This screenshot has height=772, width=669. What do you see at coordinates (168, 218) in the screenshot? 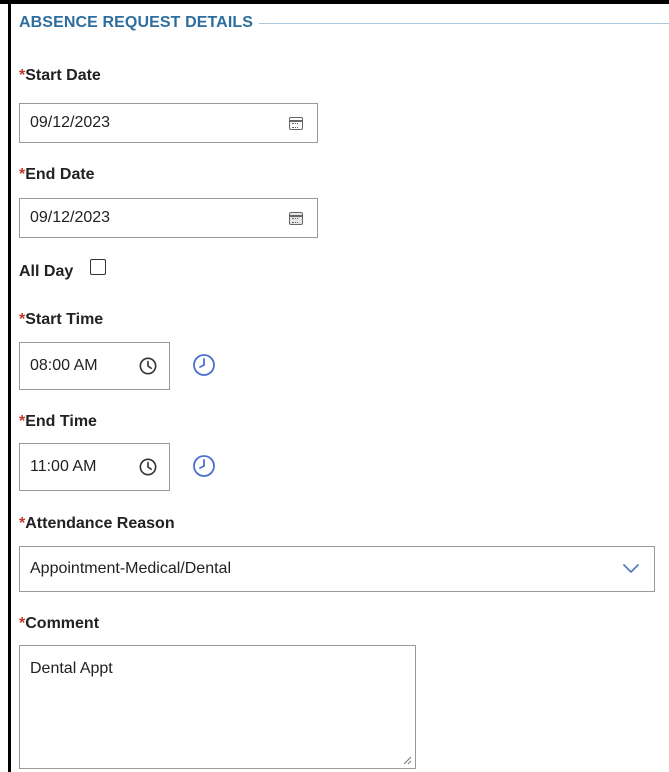
I see `end-date-input: 09/12/2023` at bounding box center [168, 218].